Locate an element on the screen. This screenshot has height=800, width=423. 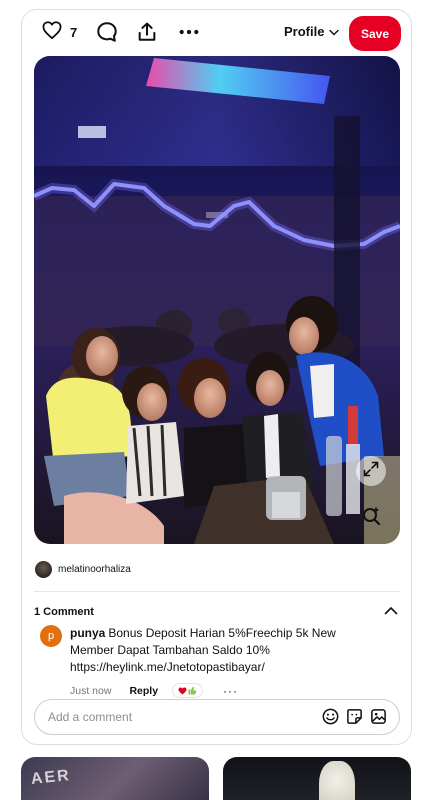
reaction-button is located at coordinates (188, 690).